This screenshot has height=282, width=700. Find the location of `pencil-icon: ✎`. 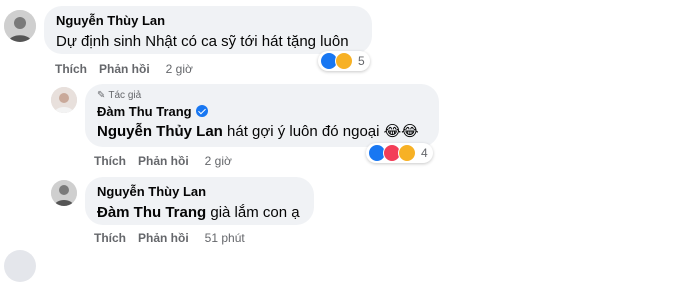

pencil-icon: ✎ is located at coordinates (101, 95).